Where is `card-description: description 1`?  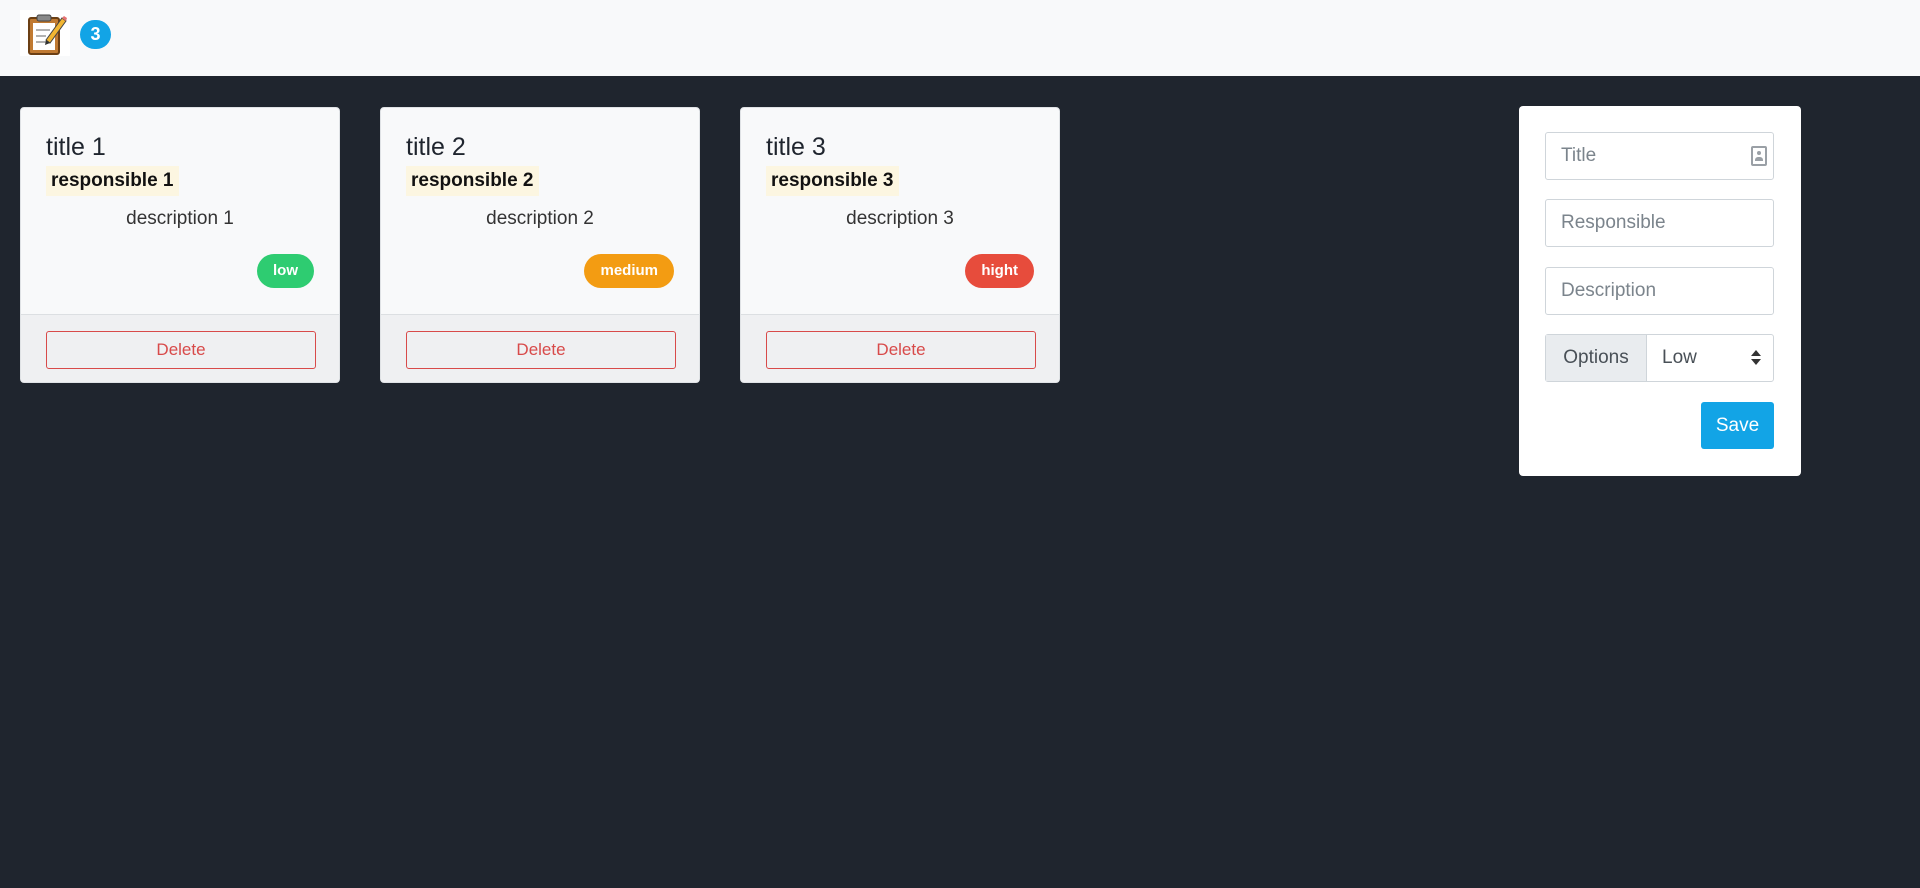 card-description: description 1 is located at coordinates (180, 218).